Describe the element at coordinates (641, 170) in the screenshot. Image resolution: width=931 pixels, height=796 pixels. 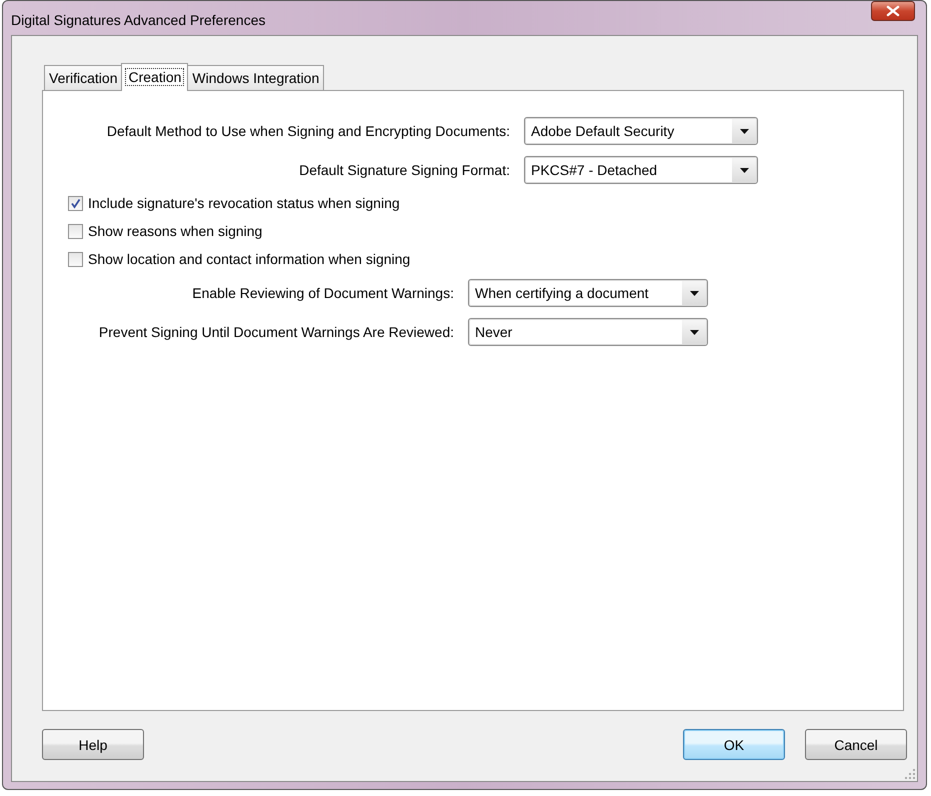
I see `dropdown: PKCS#7 - Detached` at that location.